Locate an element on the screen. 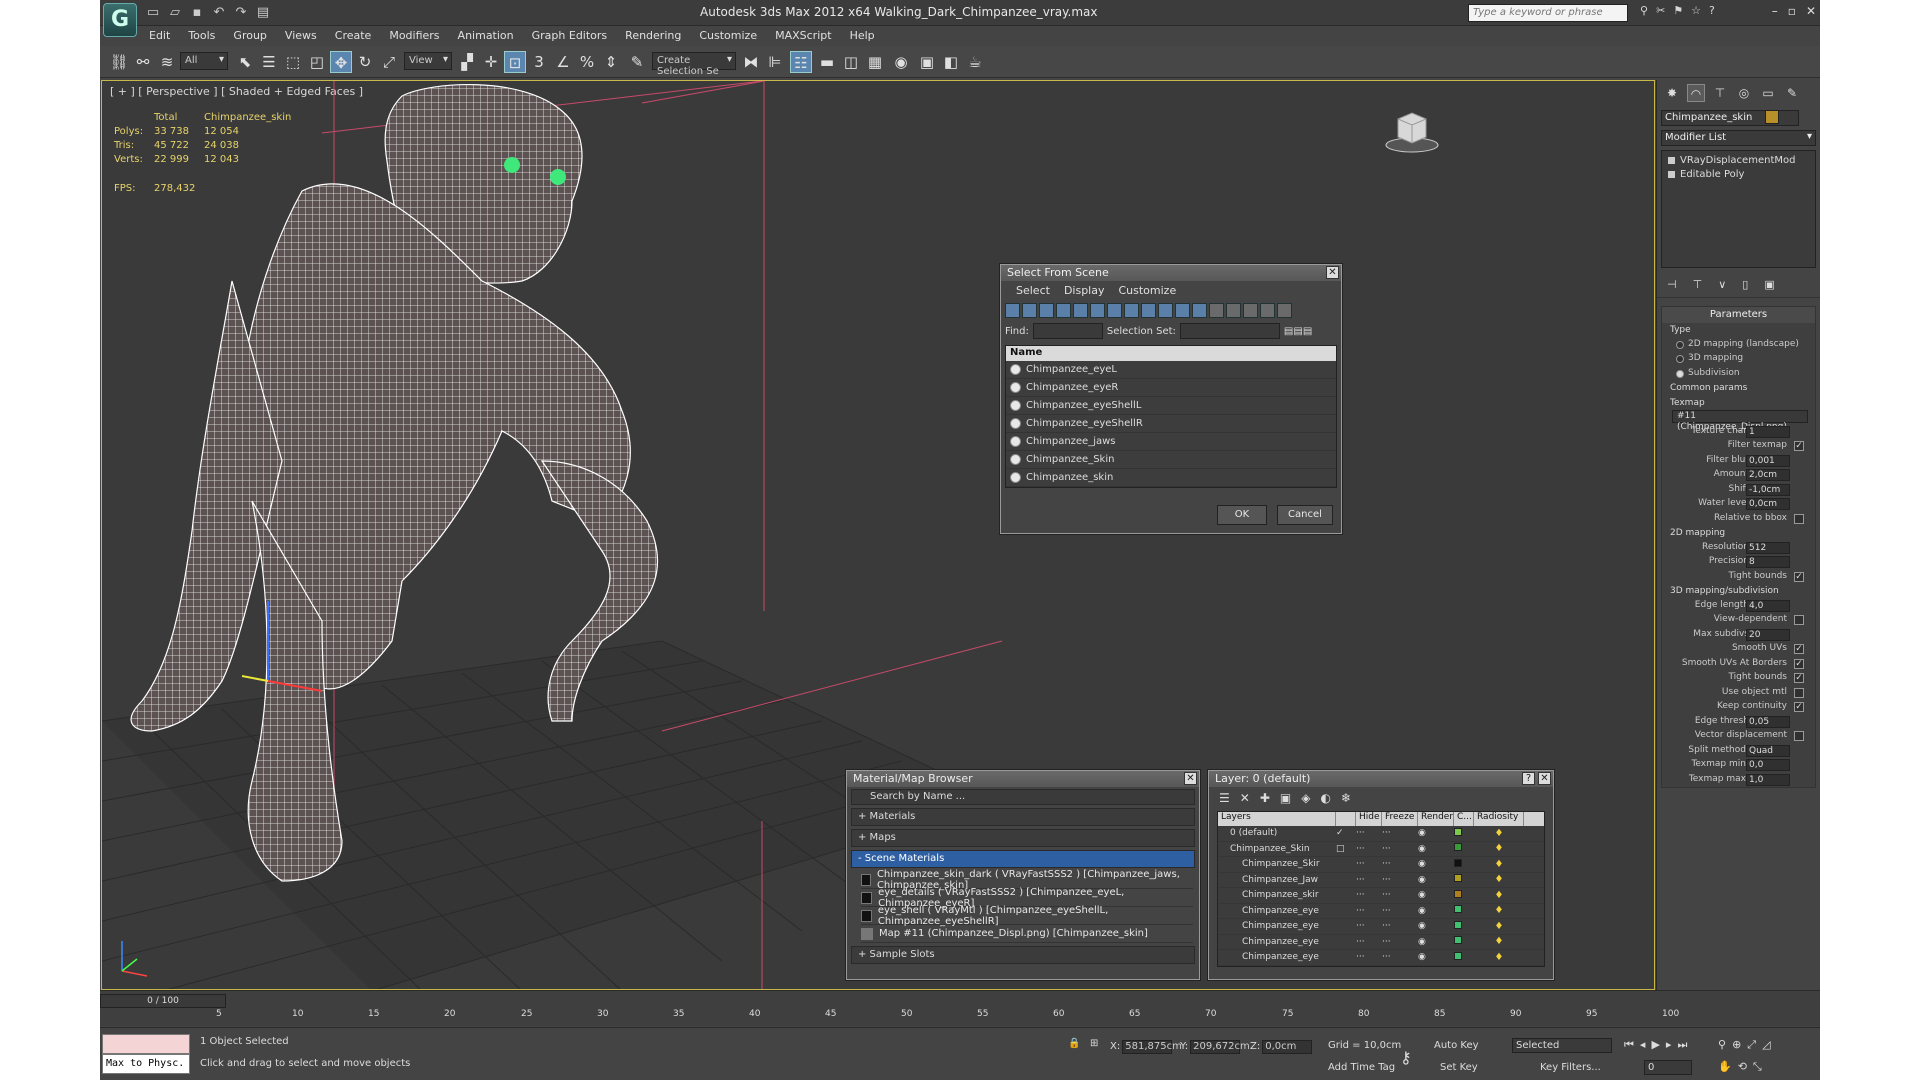 The height and width of the screenshot is (1080, 1920). parameters-rollout-title: Parameters is located at coordinates (1738, 315).